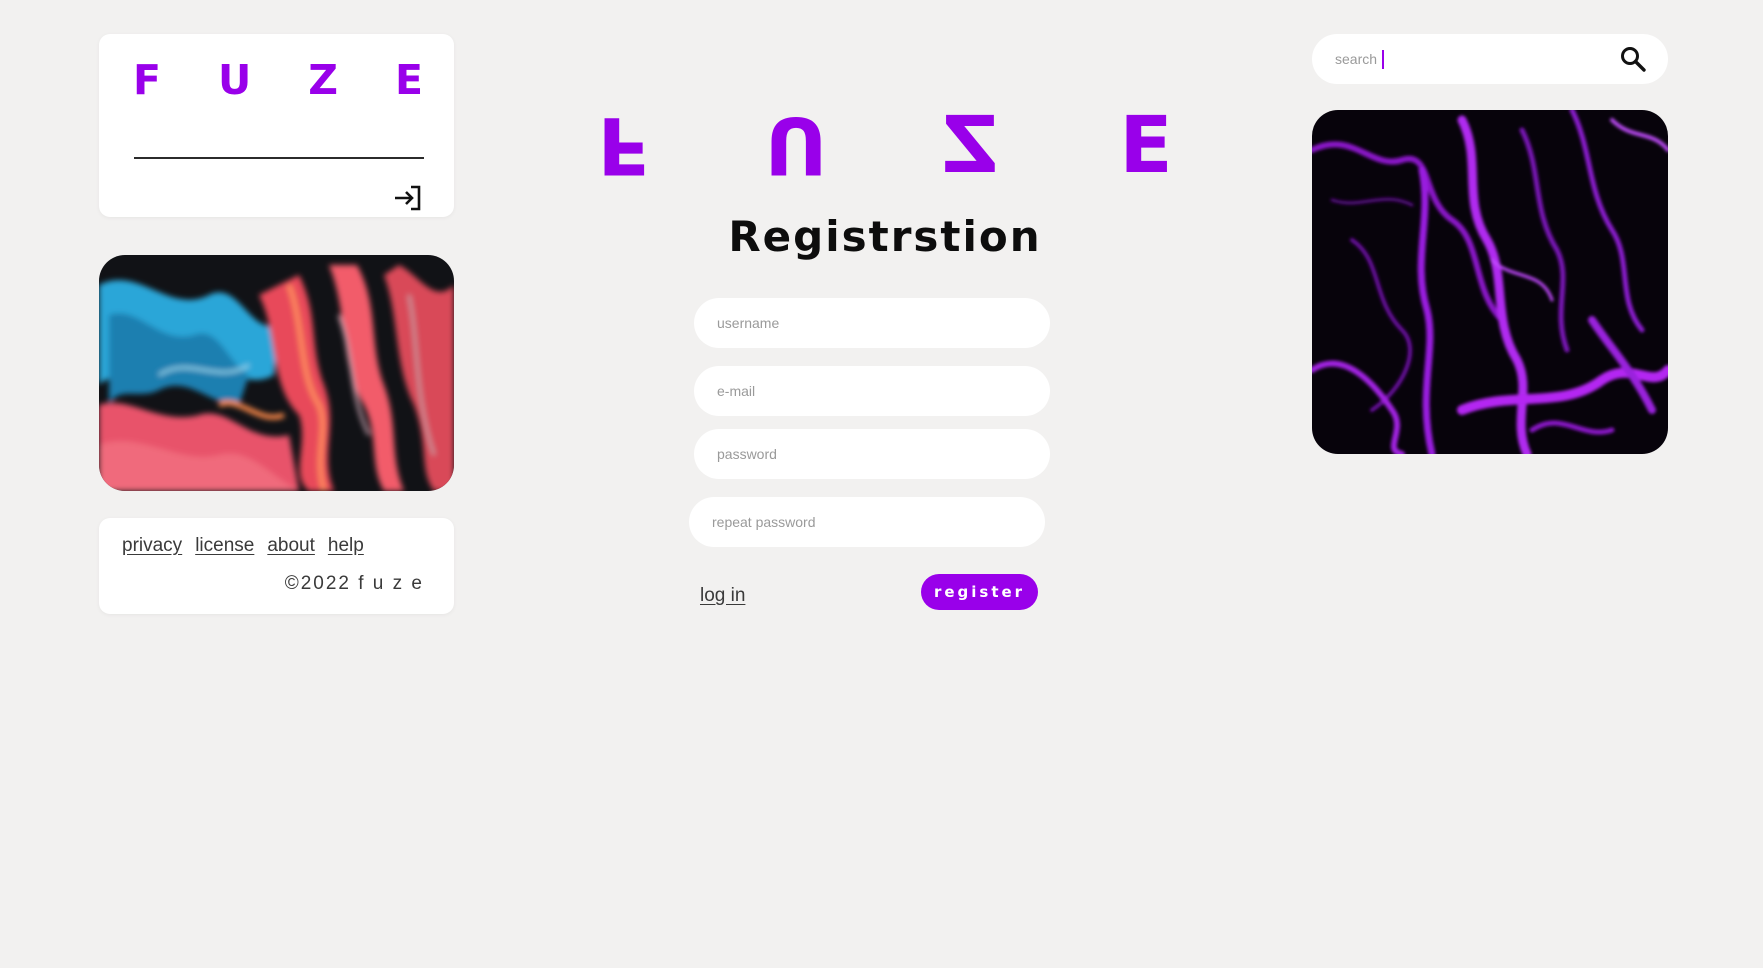  I want to click on email-field, so click(872, 391).